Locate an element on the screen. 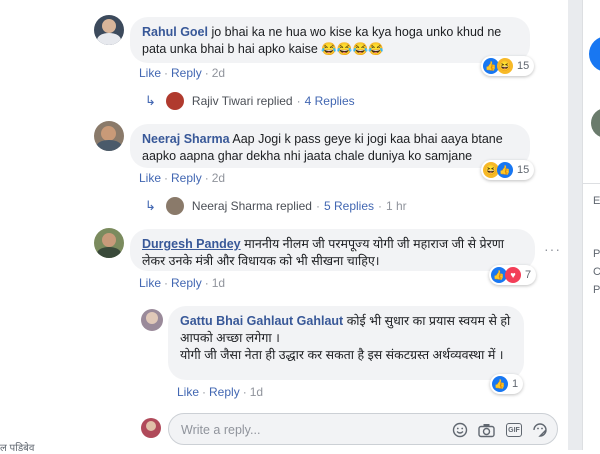 The height and width of the screenshot is (454, 600). reply-actions: Like · Reply · 1d is located at coordinates (220, 392).